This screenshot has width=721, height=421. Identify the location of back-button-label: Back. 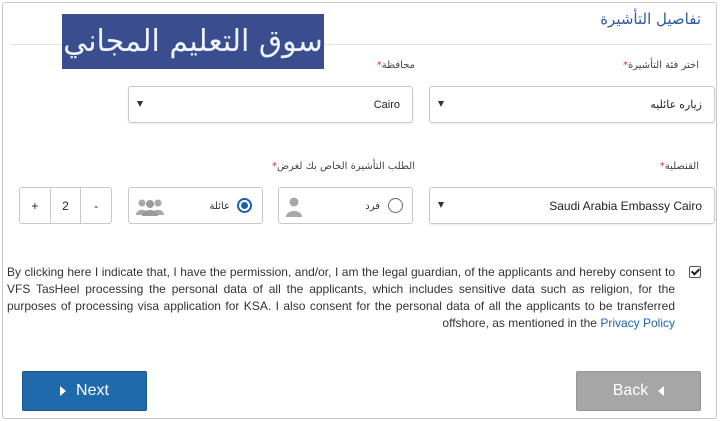
(630, 390).